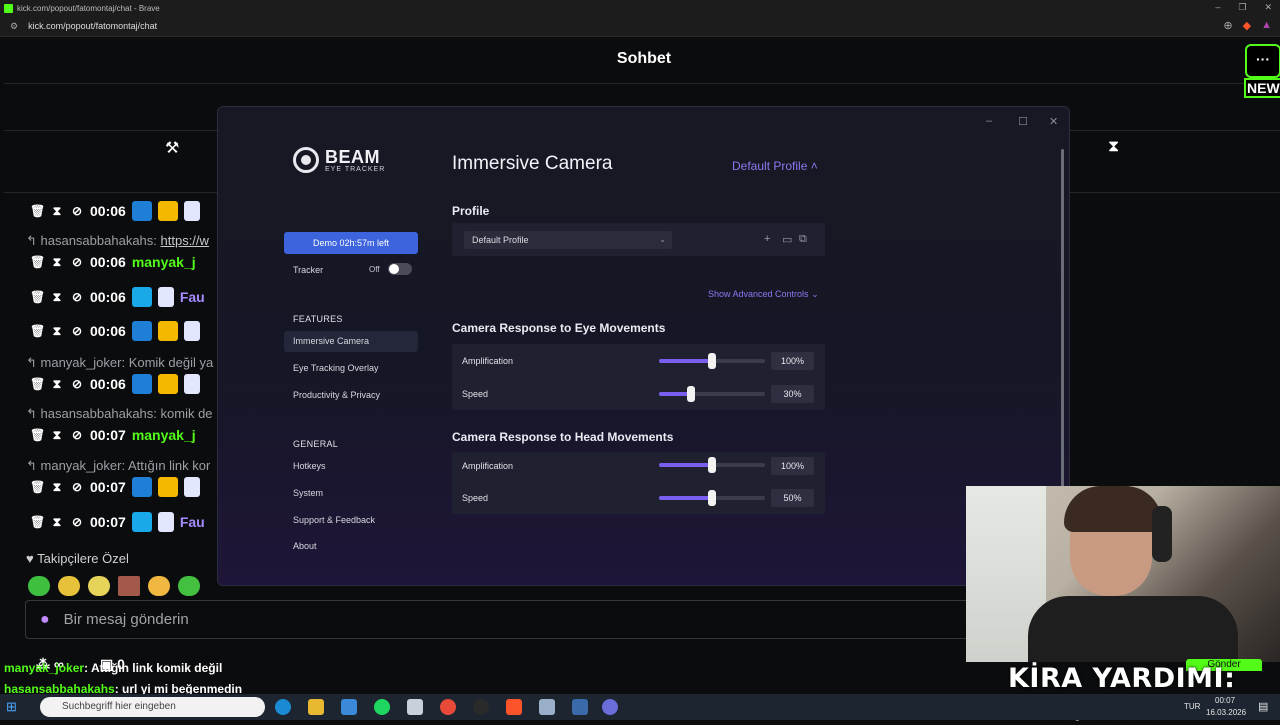  I want to click on file-explorer-icon, so click(316, 707).